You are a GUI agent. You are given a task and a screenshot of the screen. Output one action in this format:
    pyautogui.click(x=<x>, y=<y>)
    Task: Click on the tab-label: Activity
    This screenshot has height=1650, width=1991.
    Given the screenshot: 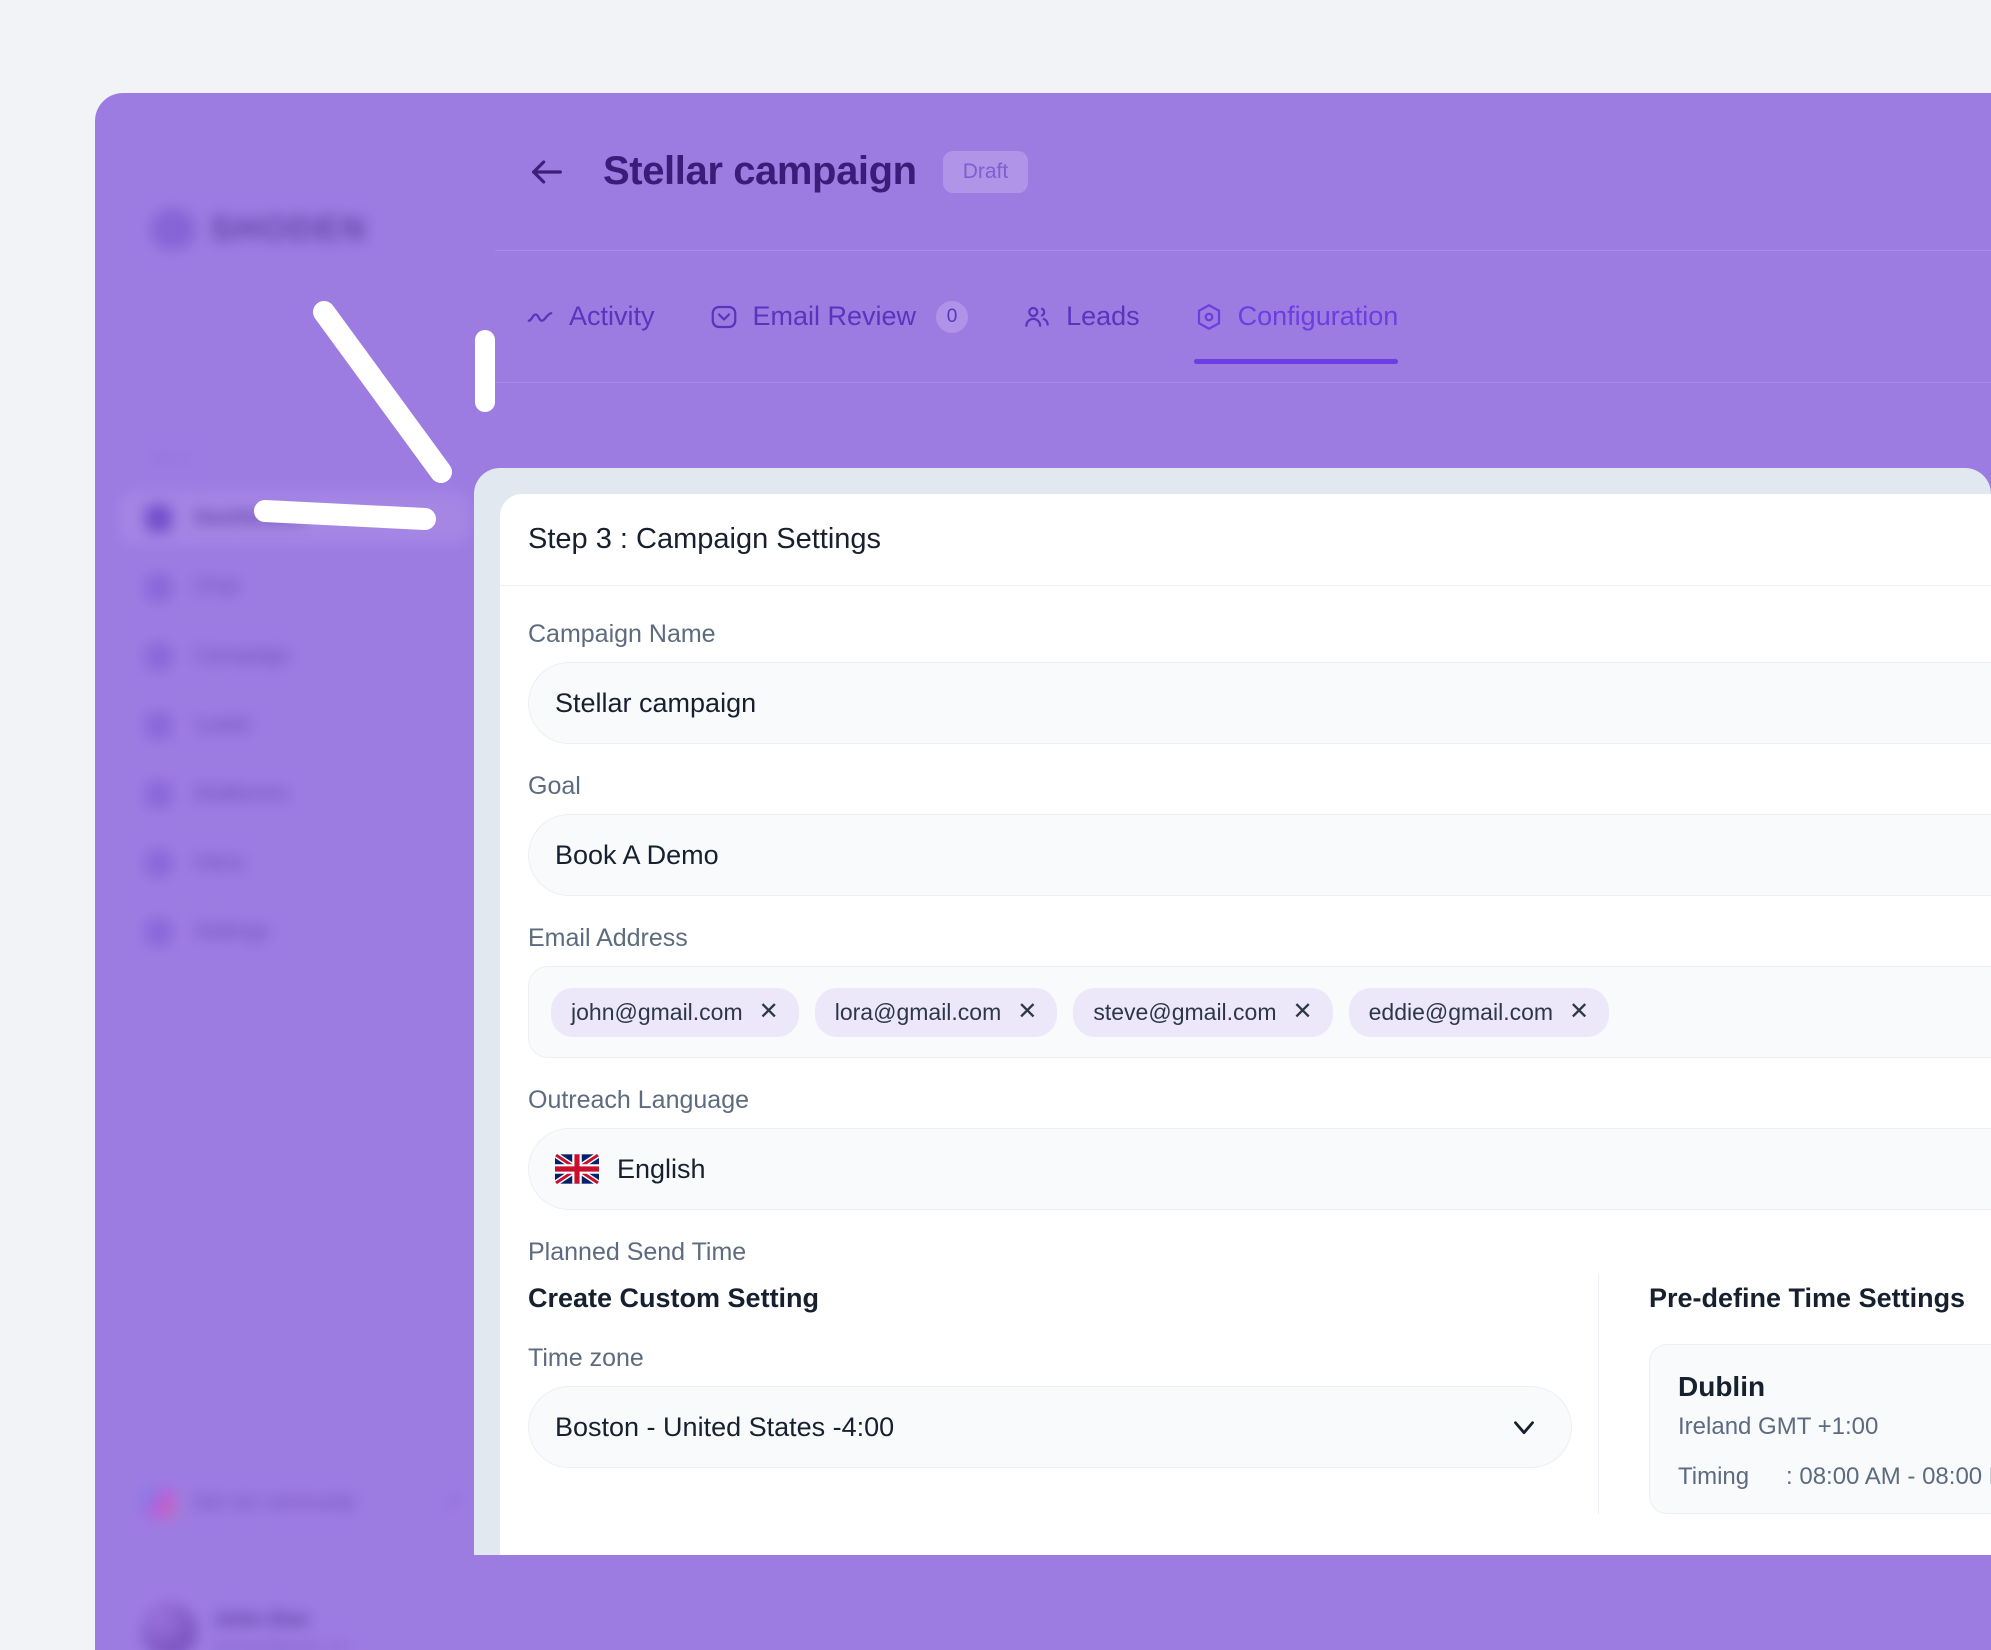 What is the action you would take?
    pyautogui.click(x=612, y=316)
    